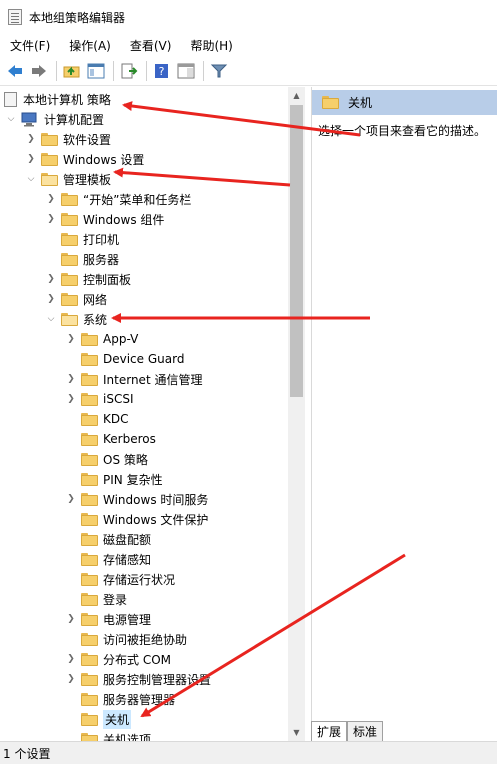 The width and height of the screenshot is (497, 764). Describe the element at coordinates (54, 119) in the screenshot. I see `tree-item-computer-config: ⌵ 计算机配置` at that location.